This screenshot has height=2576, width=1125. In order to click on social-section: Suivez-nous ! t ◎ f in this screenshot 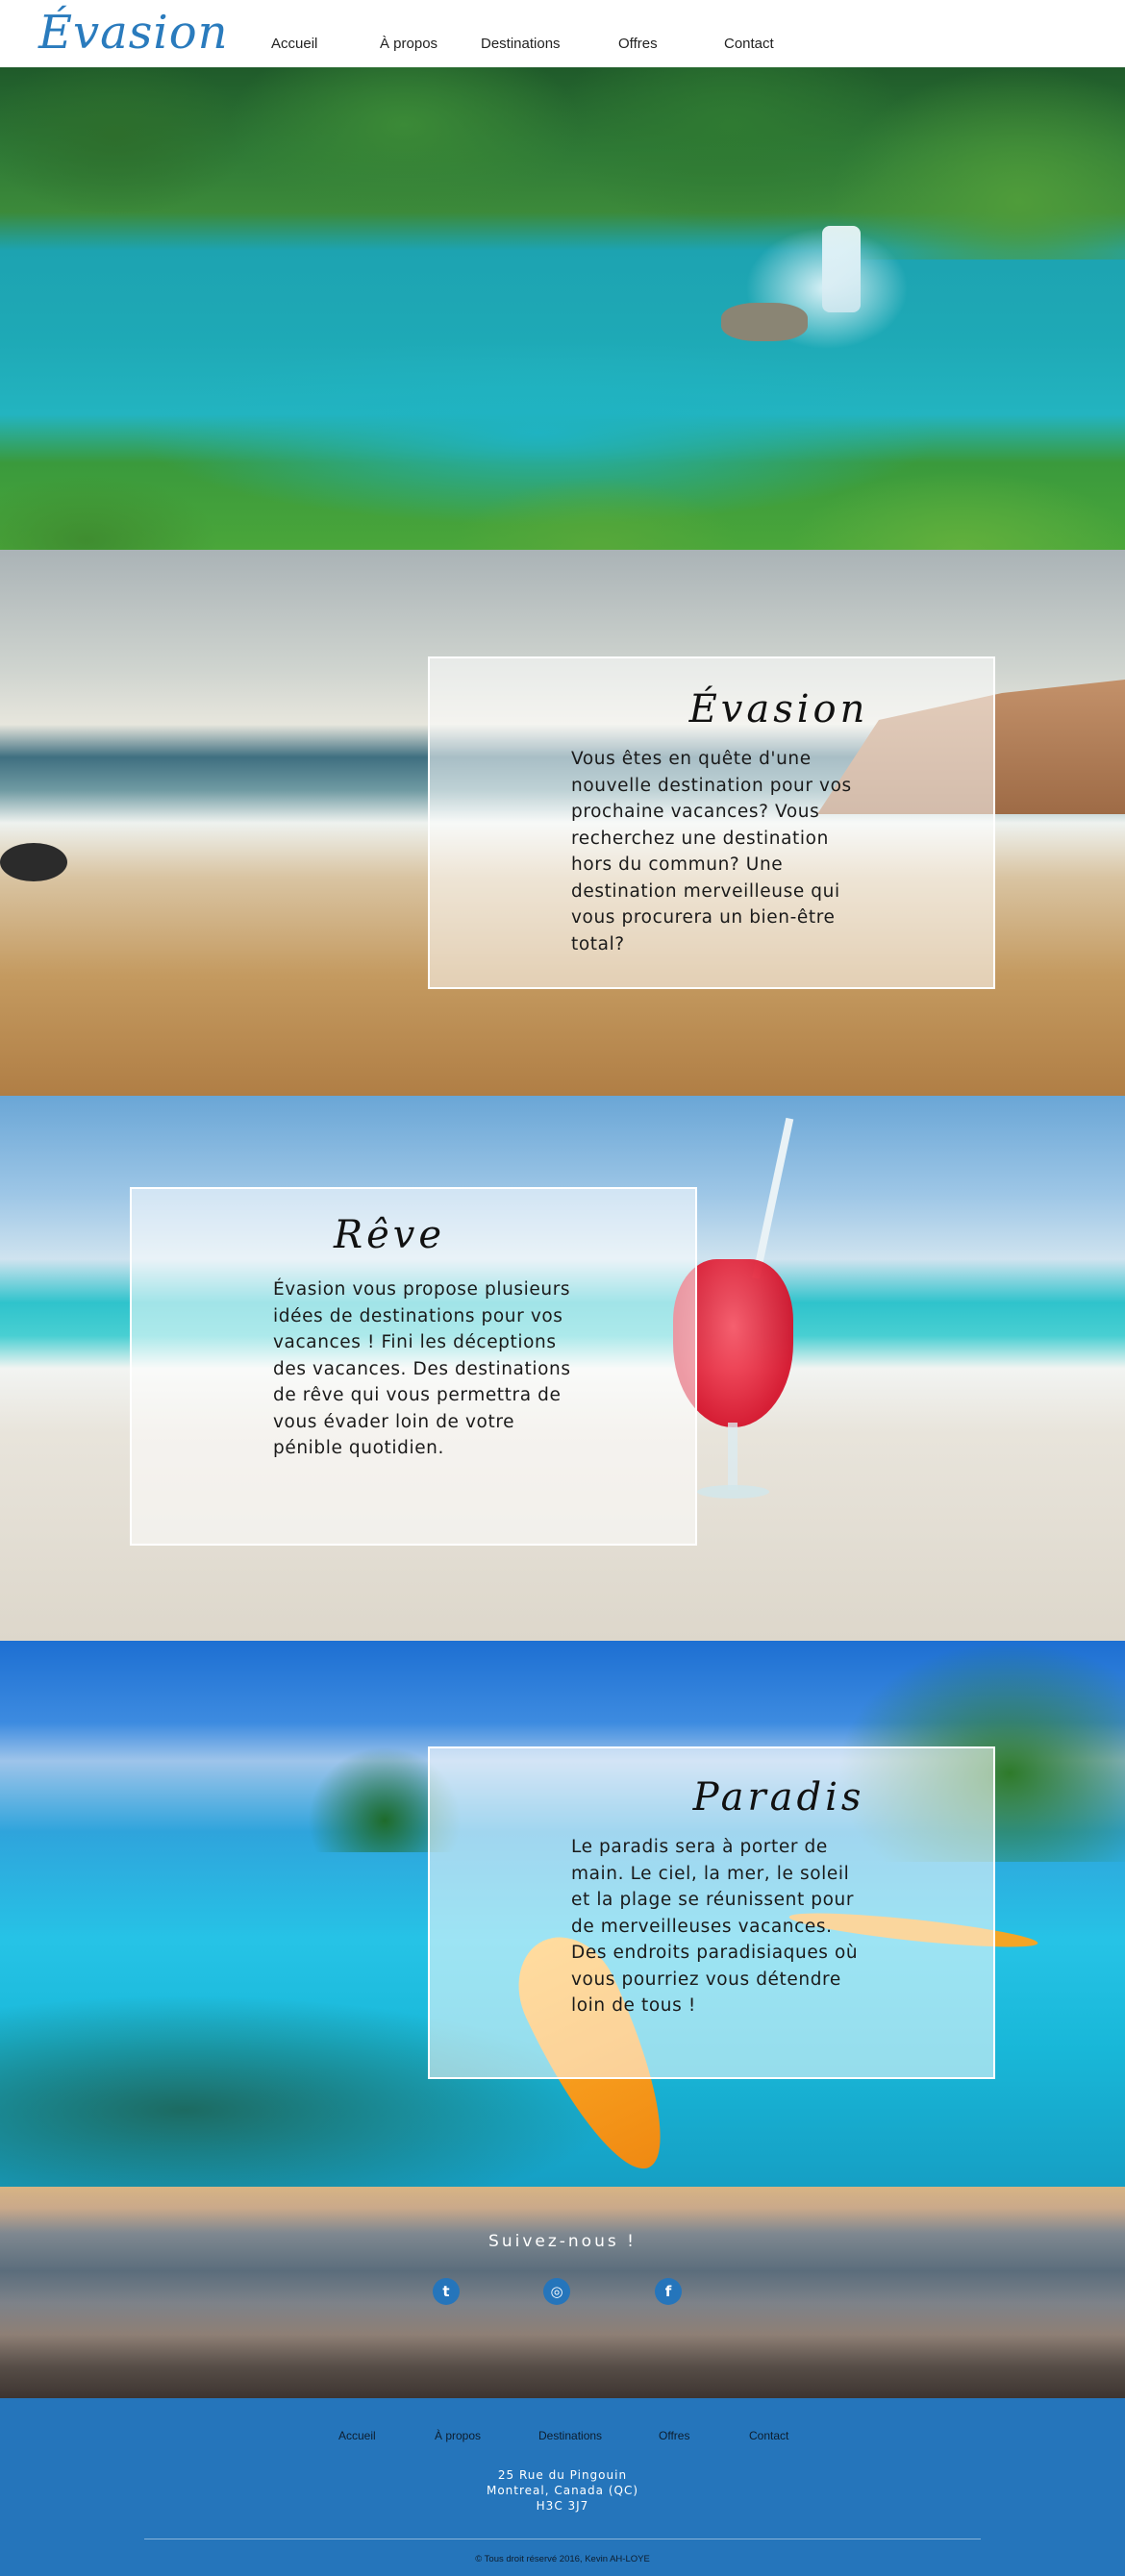, I will do `click(562, 2292)`.